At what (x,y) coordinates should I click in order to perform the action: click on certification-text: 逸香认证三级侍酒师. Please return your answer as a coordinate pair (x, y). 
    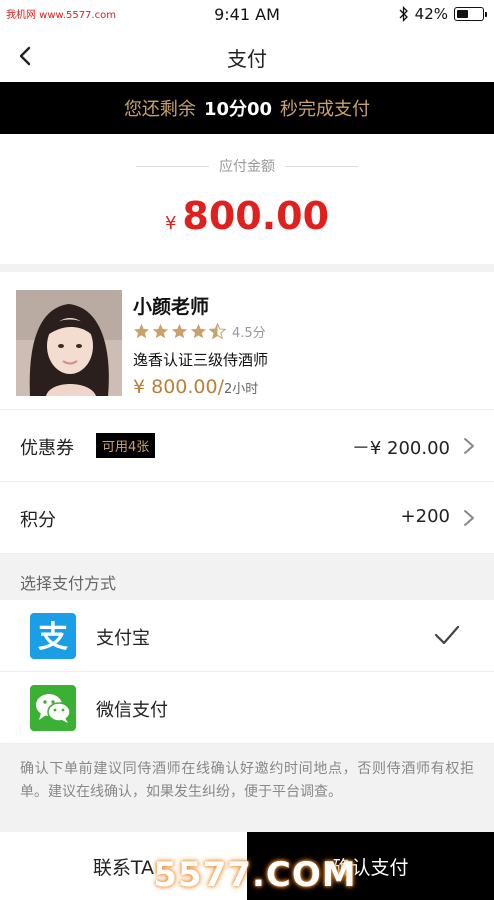
    Looking at the image, I should click on (201, 360).